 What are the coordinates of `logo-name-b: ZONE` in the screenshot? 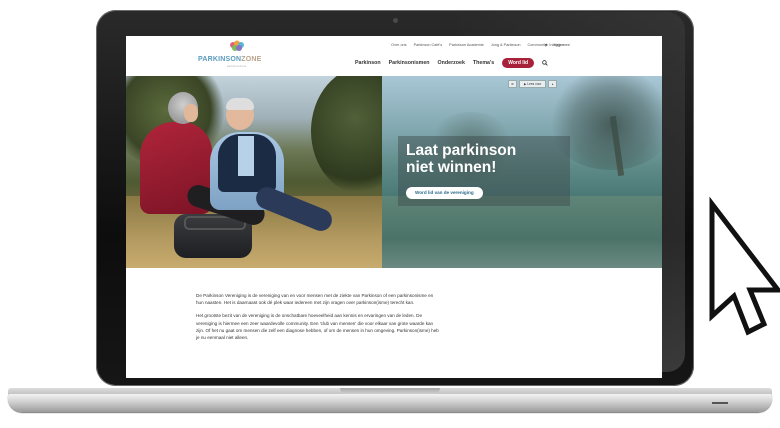 It's located at (251, 59).